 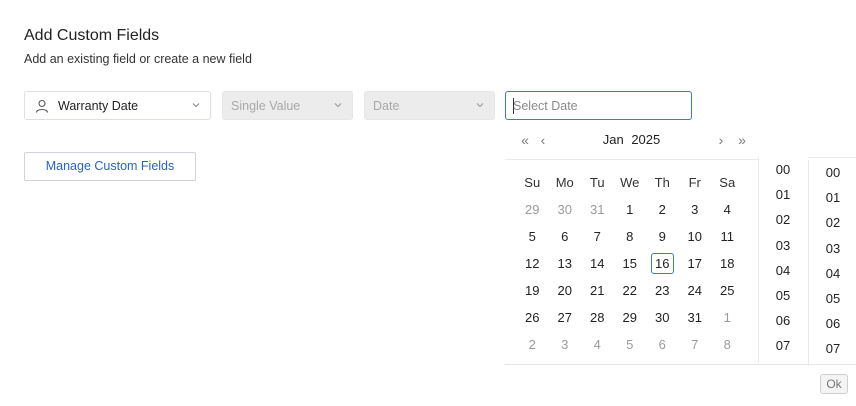 I want to click on day-cell: 13, so click(x=565, y=263).